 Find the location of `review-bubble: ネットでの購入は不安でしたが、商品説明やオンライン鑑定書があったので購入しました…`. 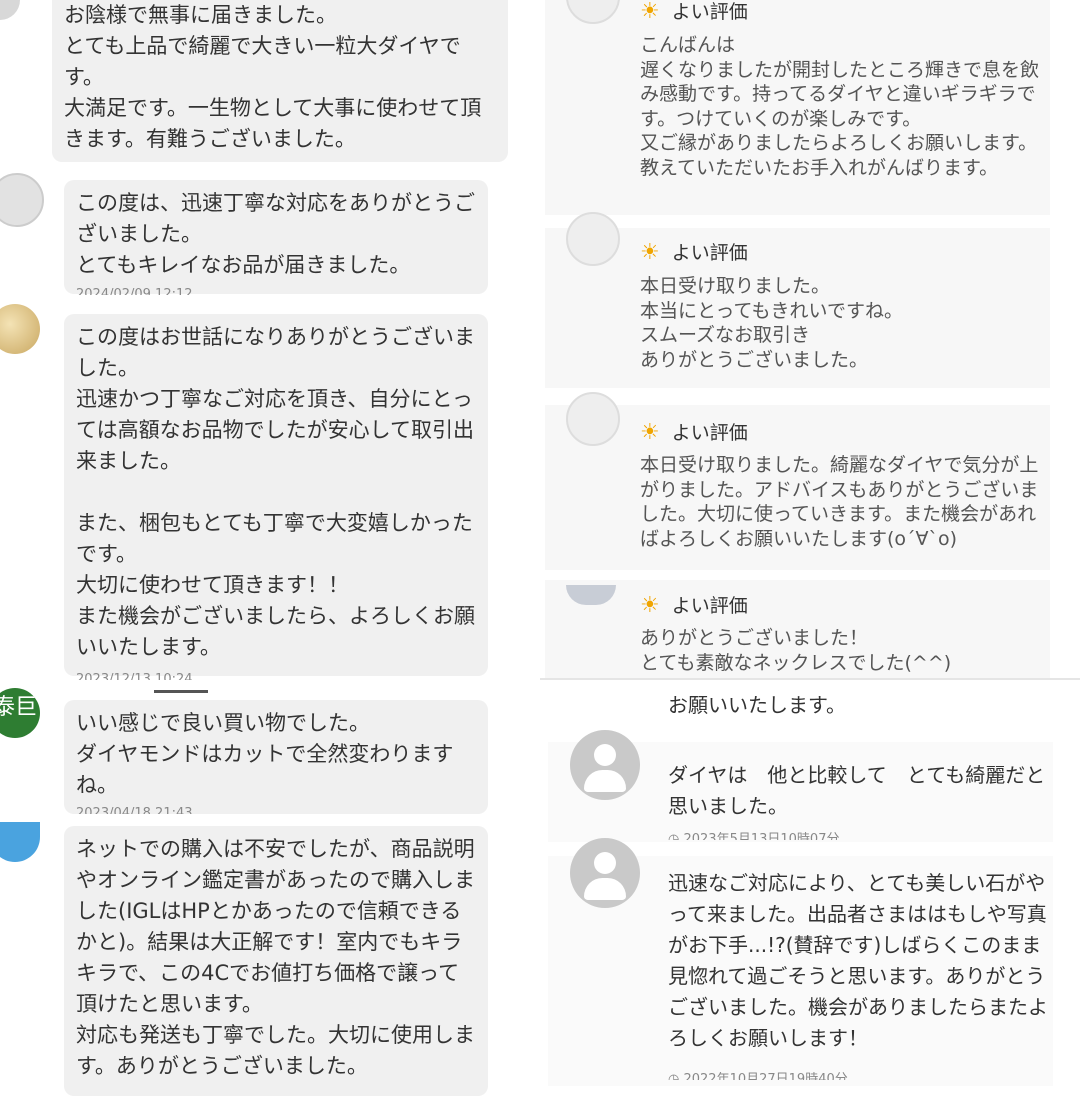

review-bubble: ネットでの購入は不安でしたが、商品説明やオンライン鑑定書があったので購入しました… is located at coordinates (276, 961).